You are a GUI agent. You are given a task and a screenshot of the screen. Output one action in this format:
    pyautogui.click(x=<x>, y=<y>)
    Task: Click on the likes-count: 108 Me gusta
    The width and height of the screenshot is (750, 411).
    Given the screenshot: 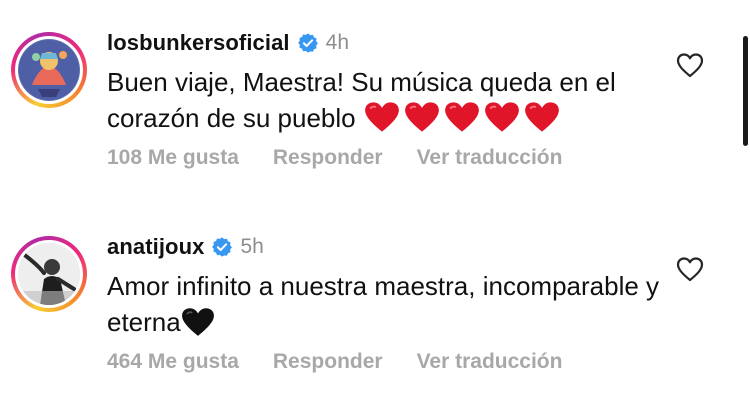 What is the action you would take?
    pyautogui.click(x=173, y=158)
    